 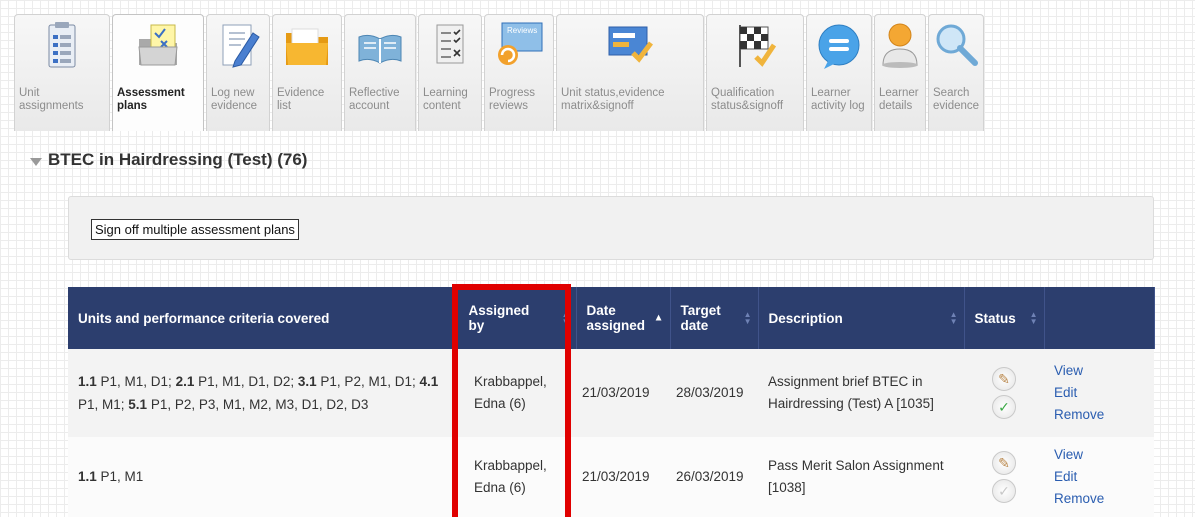 What do you see at coordinates (899, 99) in the screenshot?
I see `tab-label: Learner details` at bounding box center [899, 99].